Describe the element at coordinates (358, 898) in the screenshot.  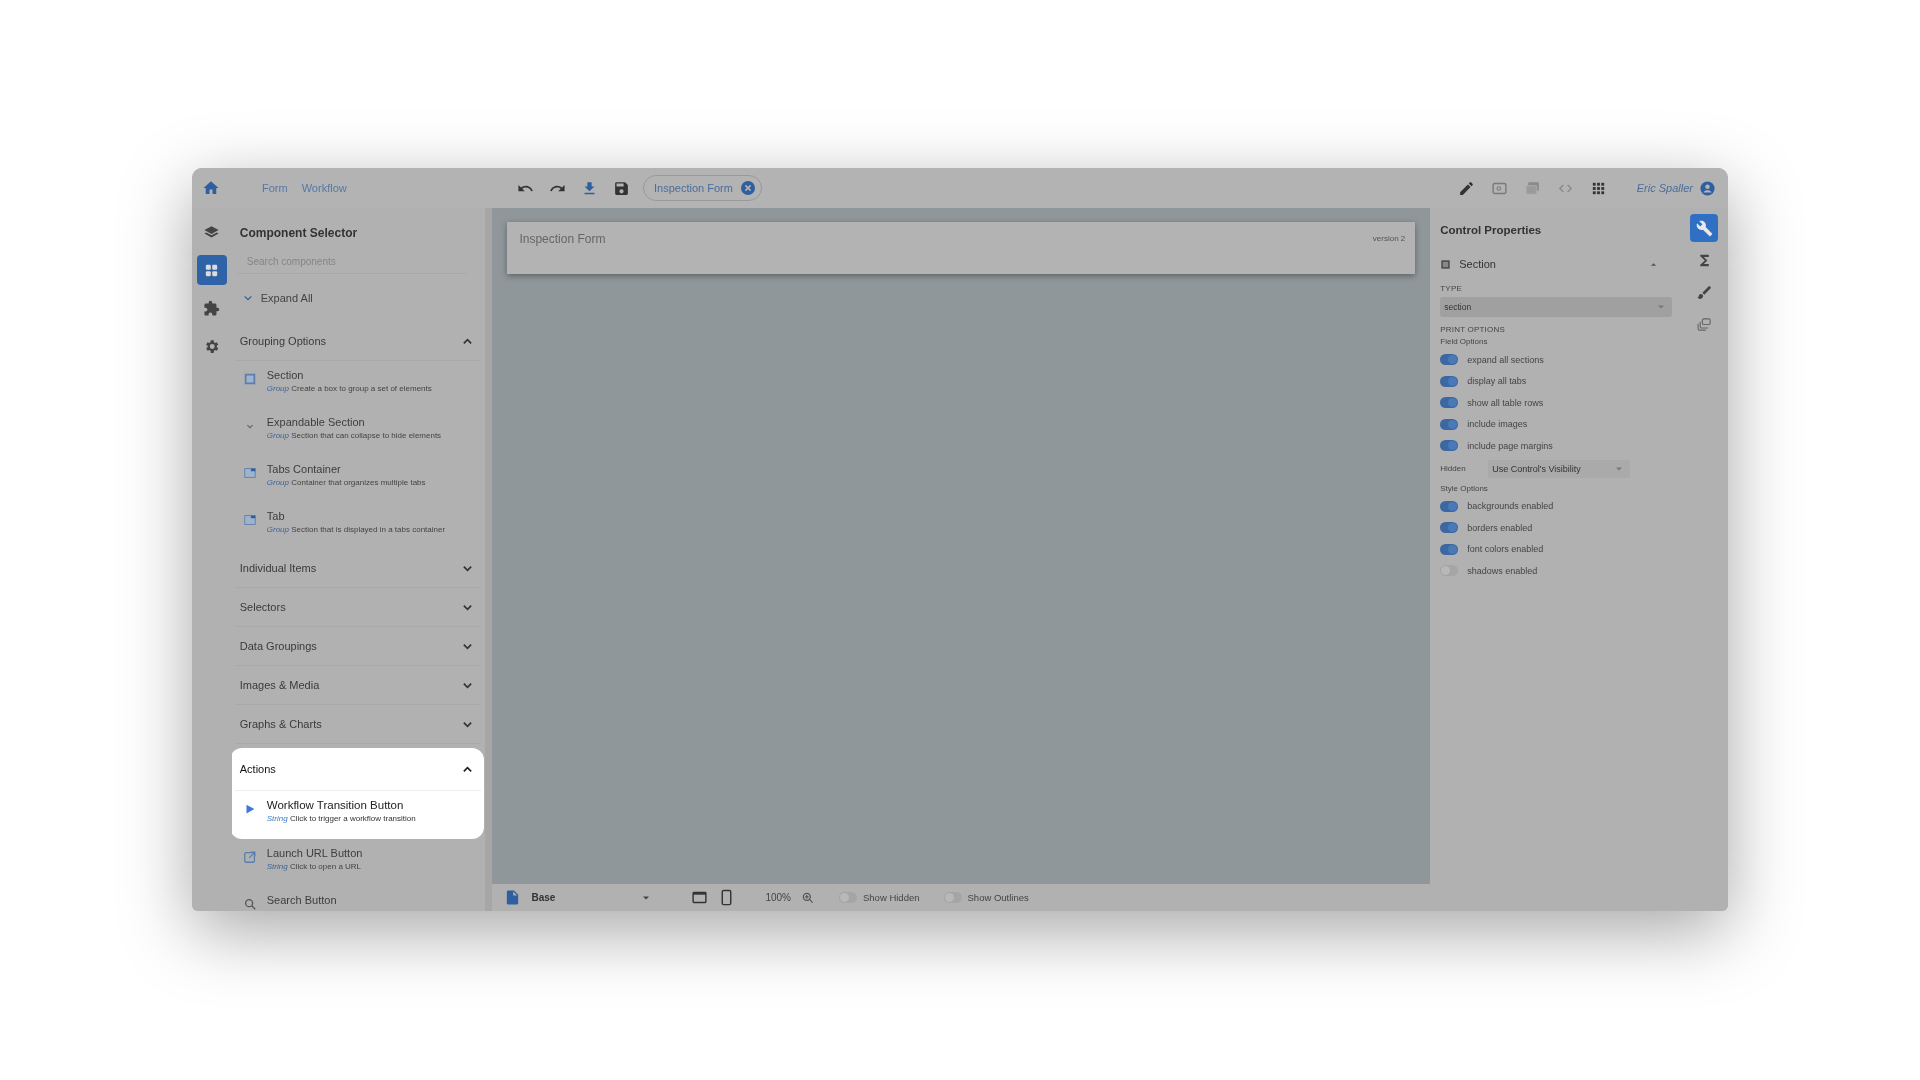
I see `component-item: Search Button` at that location.